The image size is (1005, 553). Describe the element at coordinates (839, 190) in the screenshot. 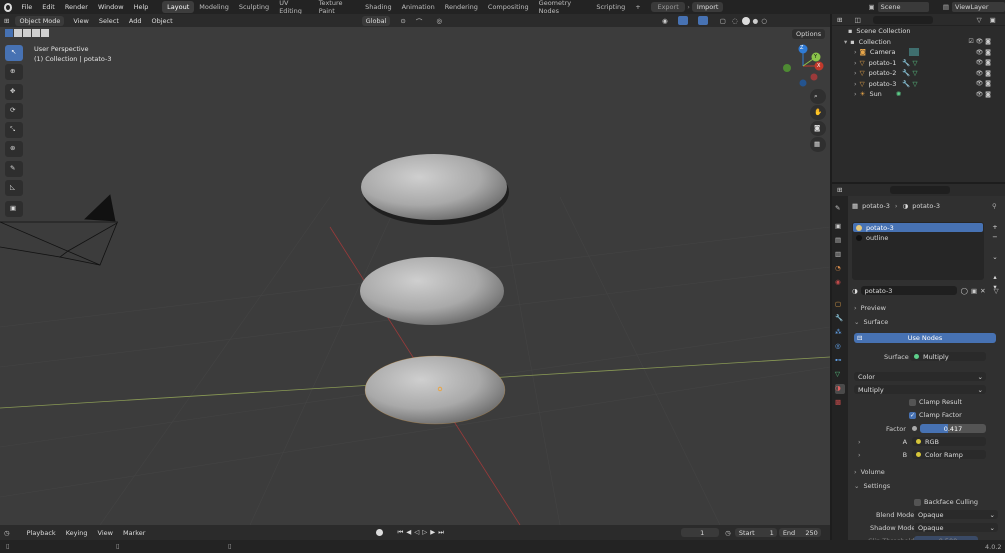

I see `properties-editor-icon: ⊞` at that location.